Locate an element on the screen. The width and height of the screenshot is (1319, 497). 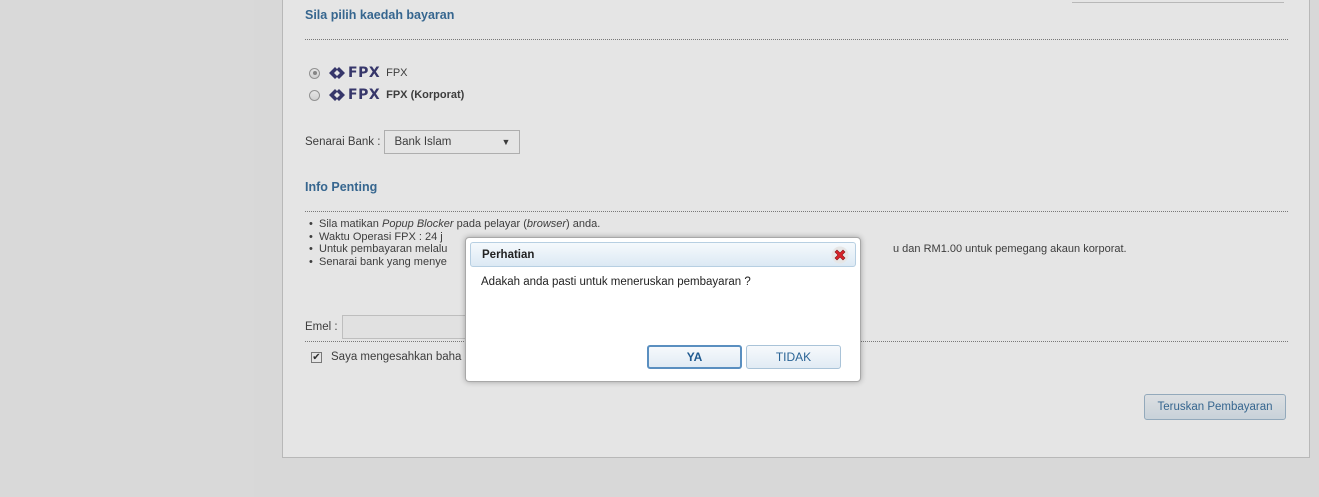
close-icon is located at coordinates (840, 255).